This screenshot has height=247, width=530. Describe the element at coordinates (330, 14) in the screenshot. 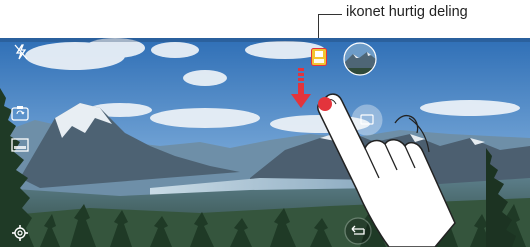

I see `callout-leader-line` at that location.